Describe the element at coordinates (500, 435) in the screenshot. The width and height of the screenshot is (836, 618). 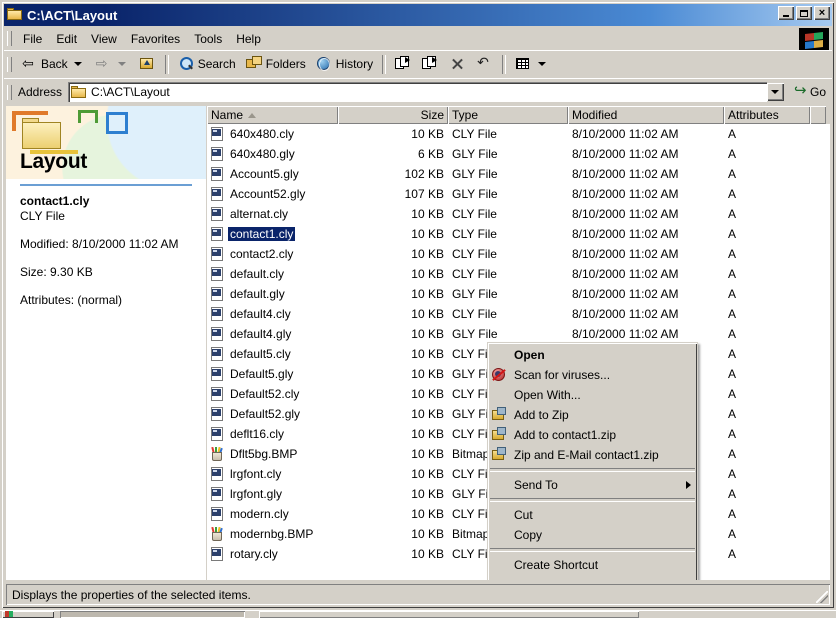
I see `winzip-icon` at that location.